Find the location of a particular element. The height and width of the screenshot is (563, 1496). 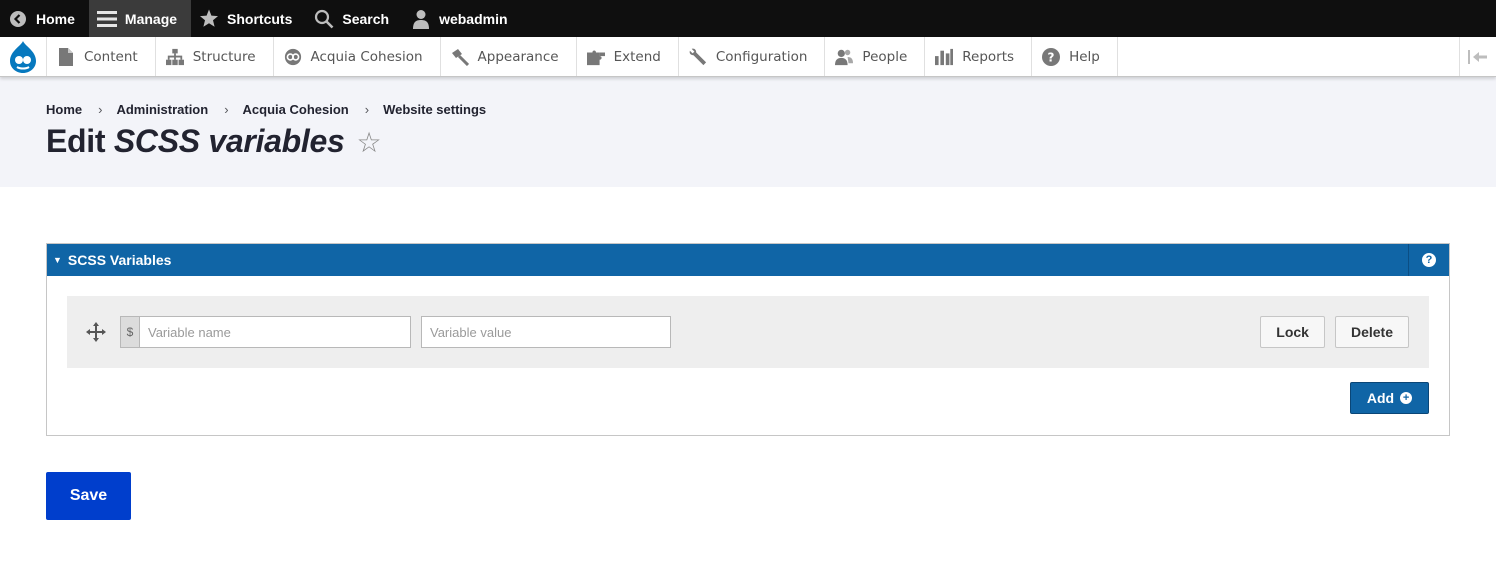

caret-down-icon: ▼ is located at coordinates (57, 260).